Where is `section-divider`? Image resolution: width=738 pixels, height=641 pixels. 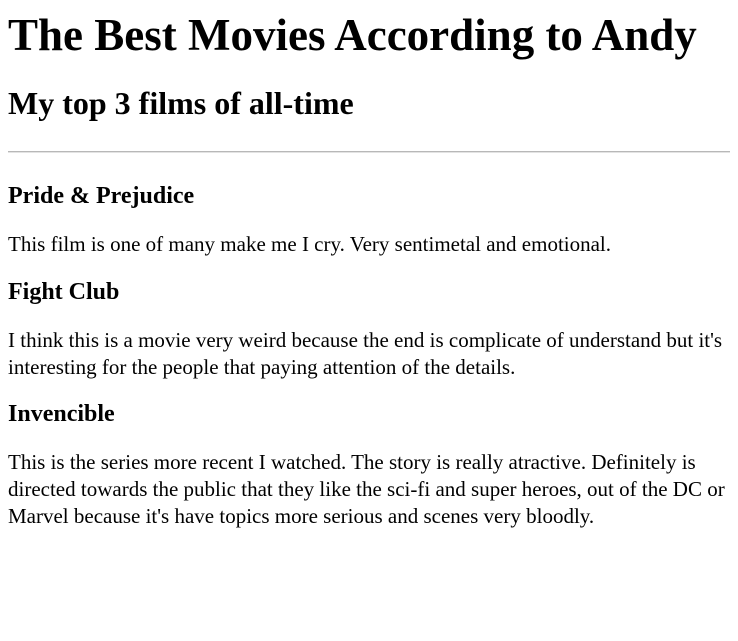 section-divider is located at coordinates (369, 152).